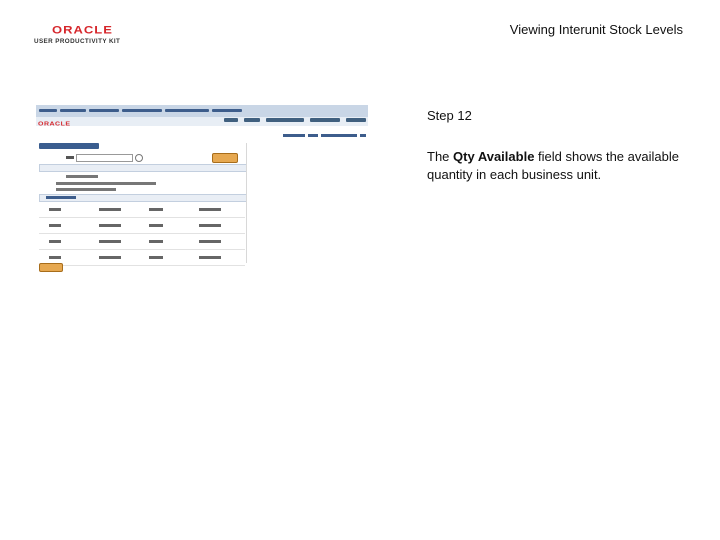 The height and width of the screenshot is (540, 720). I want to click on application-screenshot: ORACLE, so click(202, 189).